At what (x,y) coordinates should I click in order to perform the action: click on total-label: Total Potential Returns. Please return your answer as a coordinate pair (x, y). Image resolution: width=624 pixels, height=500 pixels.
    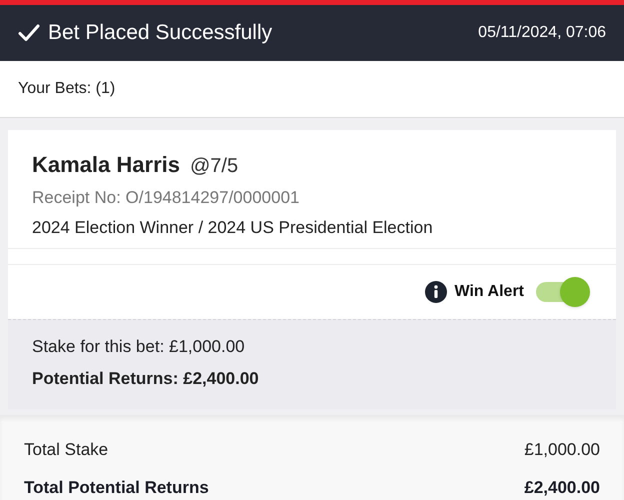
    Looking at the image, I should click on (116, 487).